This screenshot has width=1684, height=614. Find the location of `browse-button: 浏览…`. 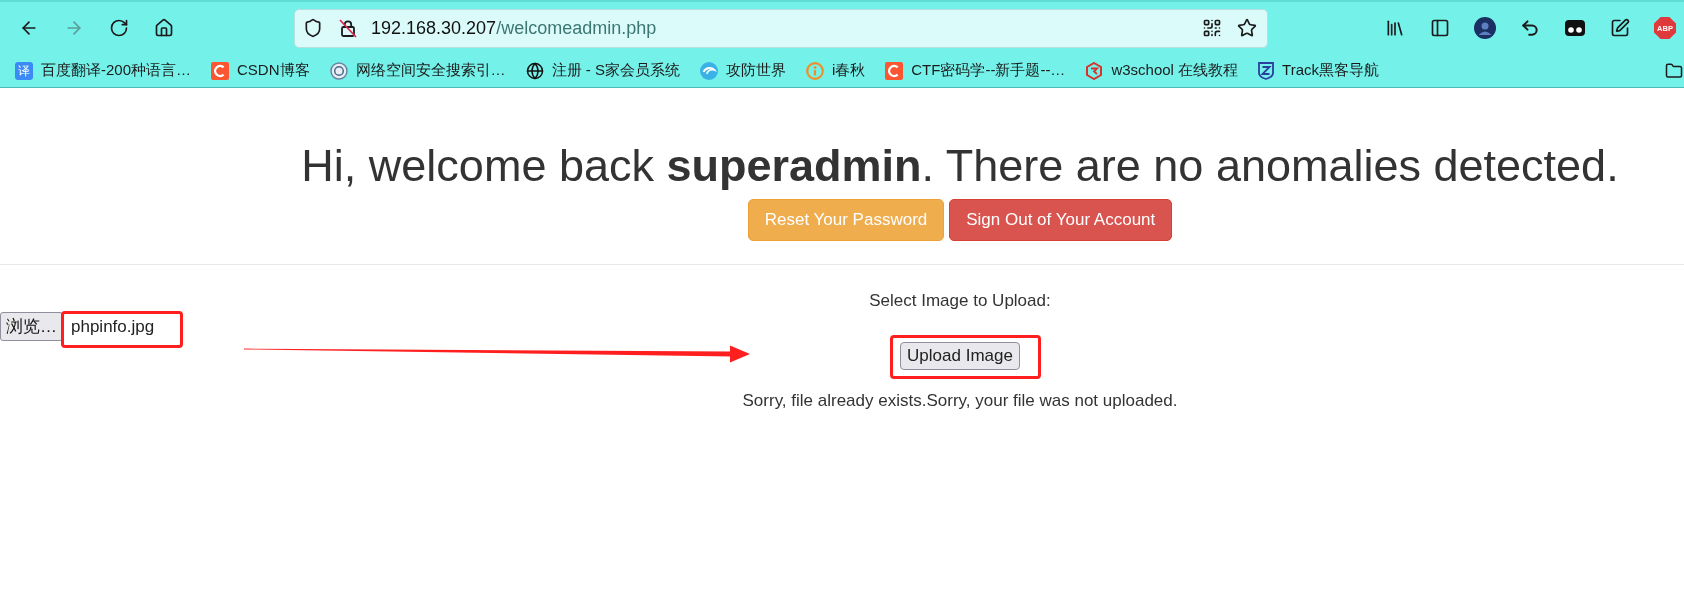

browse-button: 浏览… is located at coordinates (31, 326).